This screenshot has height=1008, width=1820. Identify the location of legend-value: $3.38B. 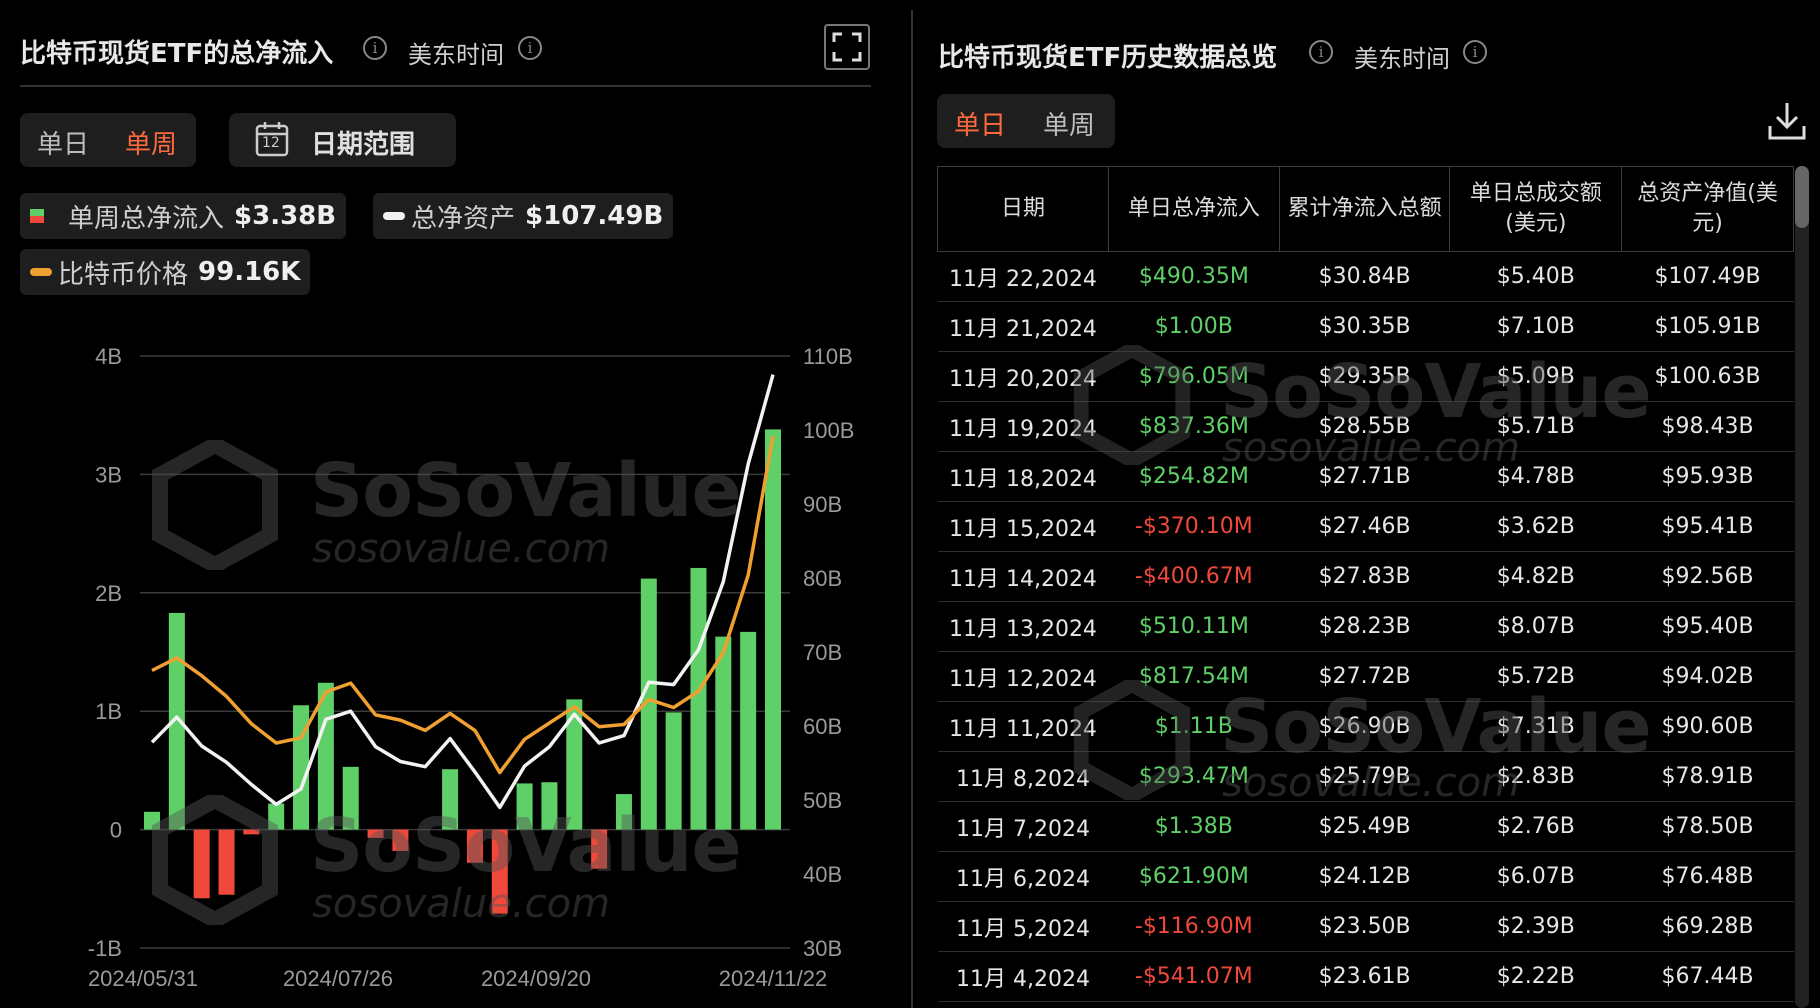
(285, 216).